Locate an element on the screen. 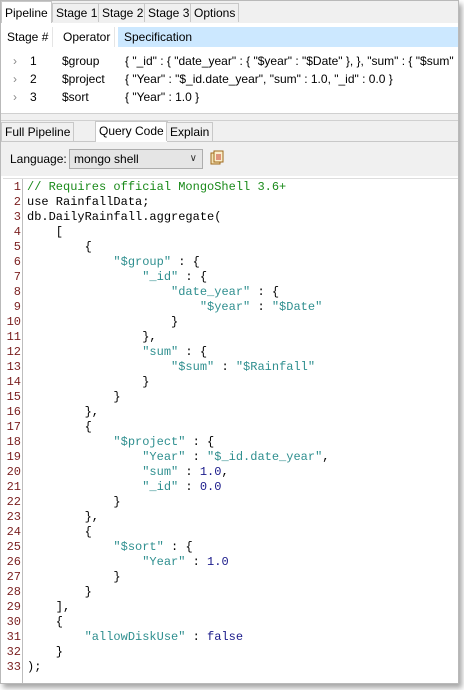 This screenshot has height=690, width=464. line-number: 12 is located at coordinates (13, 352).